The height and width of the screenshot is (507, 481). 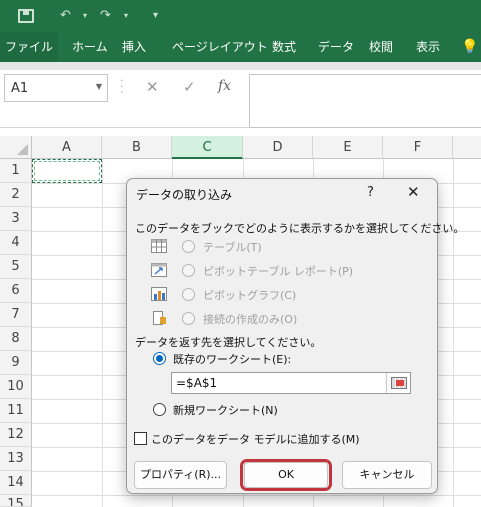 I want to click on tab-page-layout: ページレイアウト, so click(x=220, y=47).